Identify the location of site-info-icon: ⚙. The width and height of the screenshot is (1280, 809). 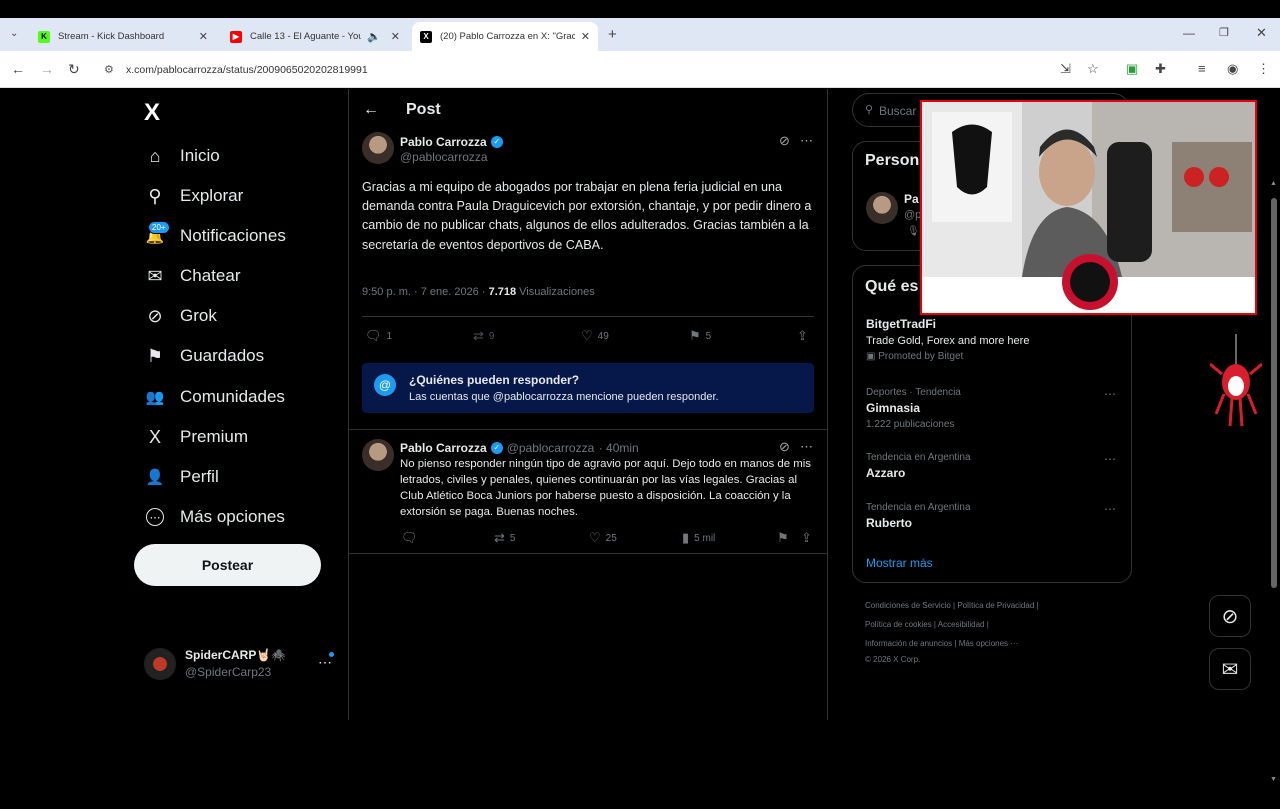
(109, 69).